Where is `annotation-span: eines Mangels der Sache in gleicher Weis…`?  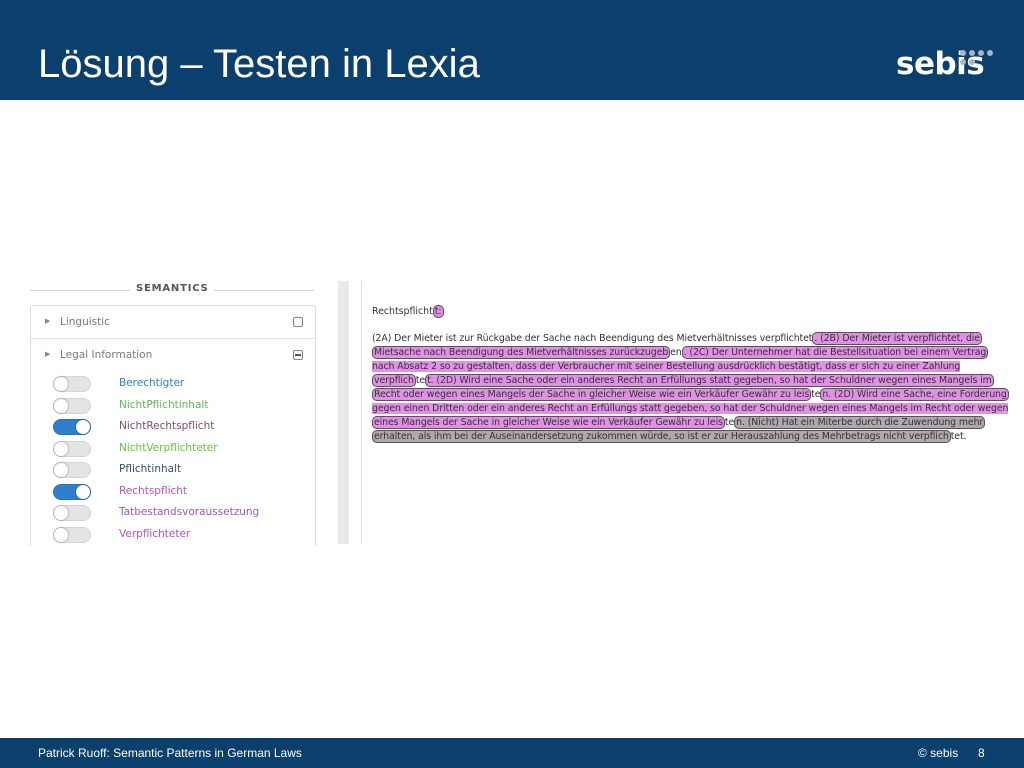 annotation-span: eines Mangels der Sache in gleicher Weis… is located at coordinates (548, 422).